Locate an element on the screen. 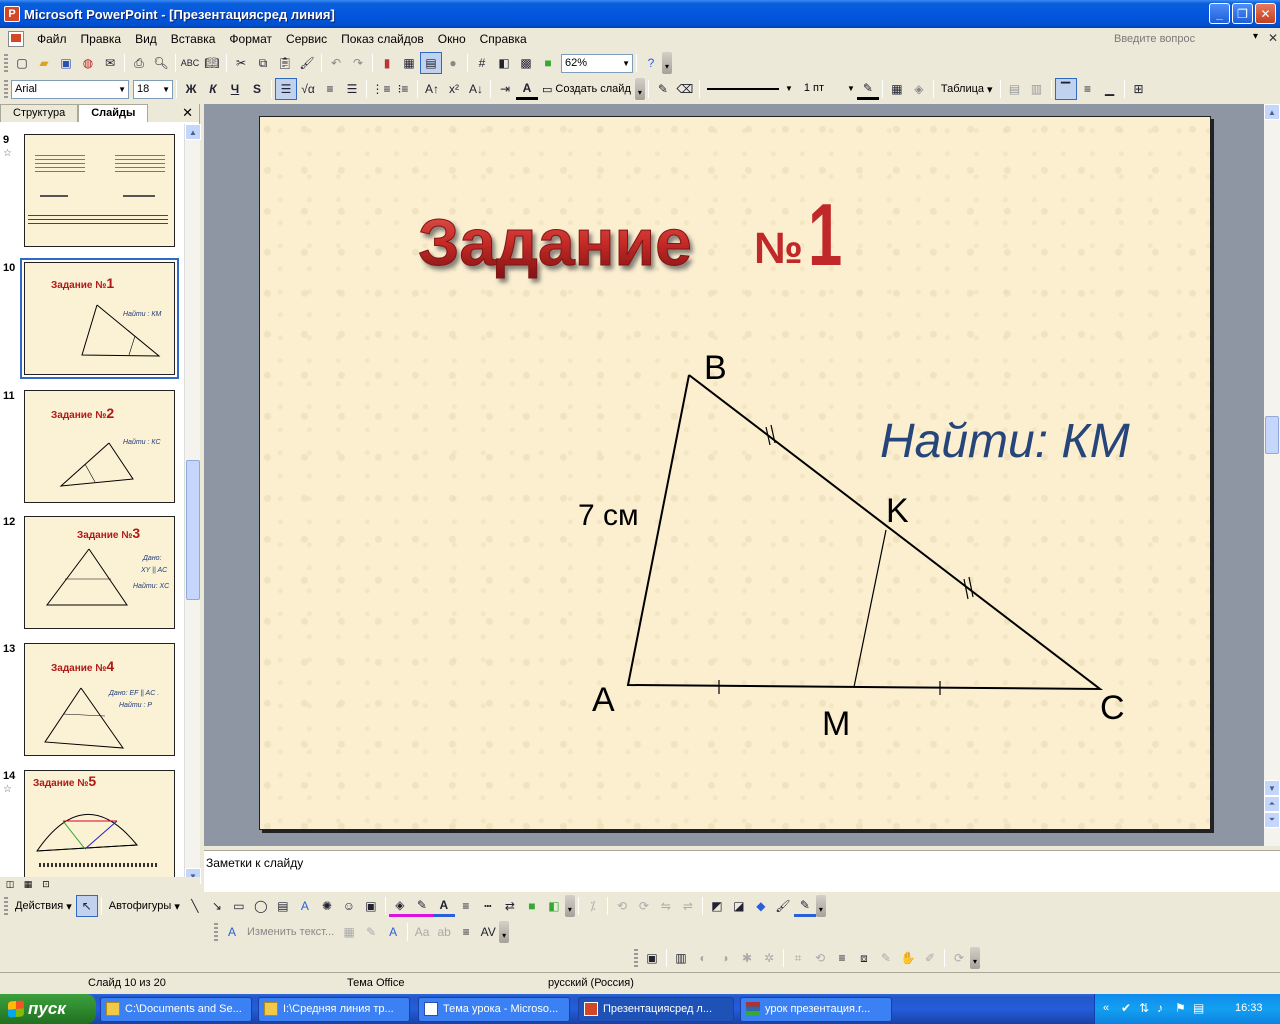  thumbnail-scrollbar: ▲ ▼ is located at coordinates (192, 504).